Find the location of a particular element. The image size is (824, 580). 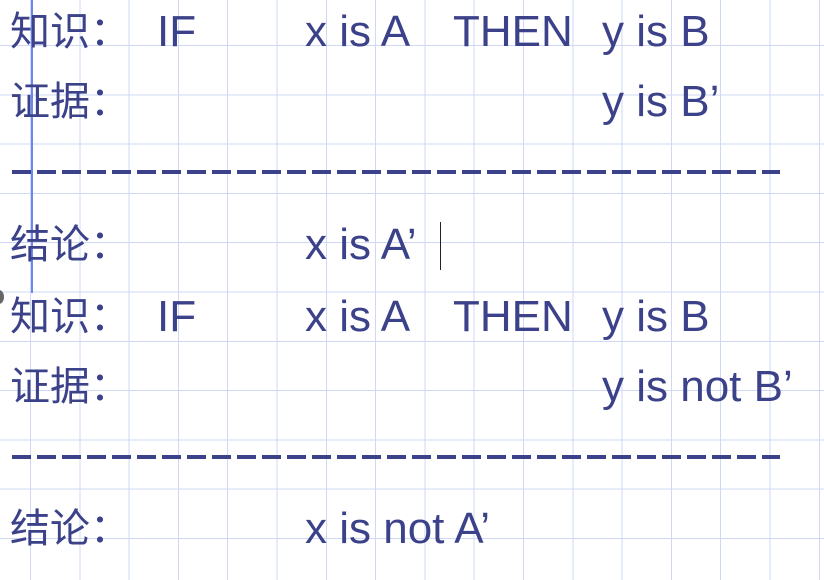

conclusion: x is not A’ is located at coordinates (398, 528).